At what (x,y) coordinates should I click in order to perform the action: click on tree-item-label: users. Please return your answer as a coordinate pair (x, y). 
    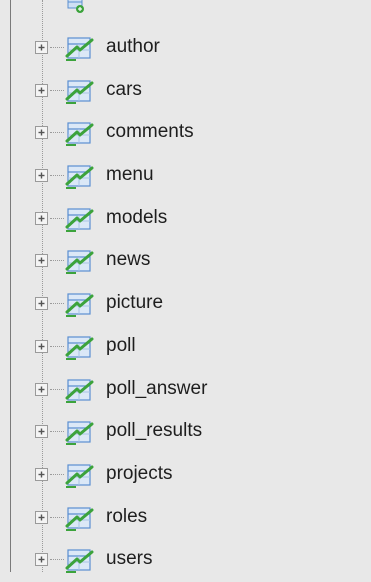
    Looking at the image, I should click on (129, 559).